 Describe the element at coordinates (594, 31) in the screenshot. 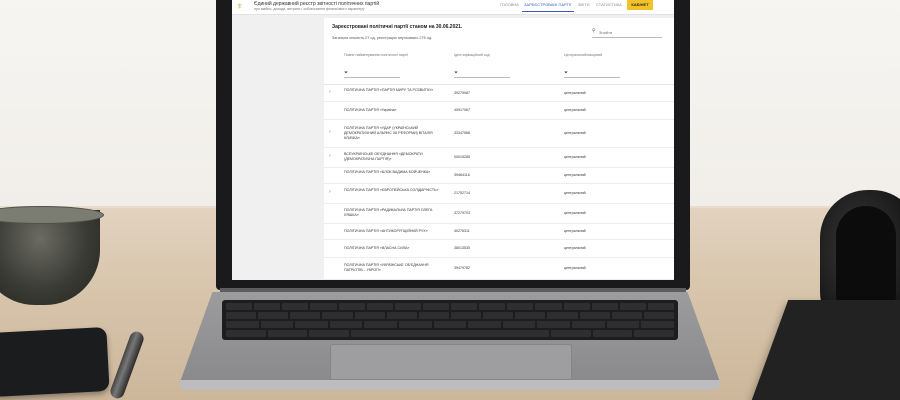

I see `search-icon: ⚲` at that location.